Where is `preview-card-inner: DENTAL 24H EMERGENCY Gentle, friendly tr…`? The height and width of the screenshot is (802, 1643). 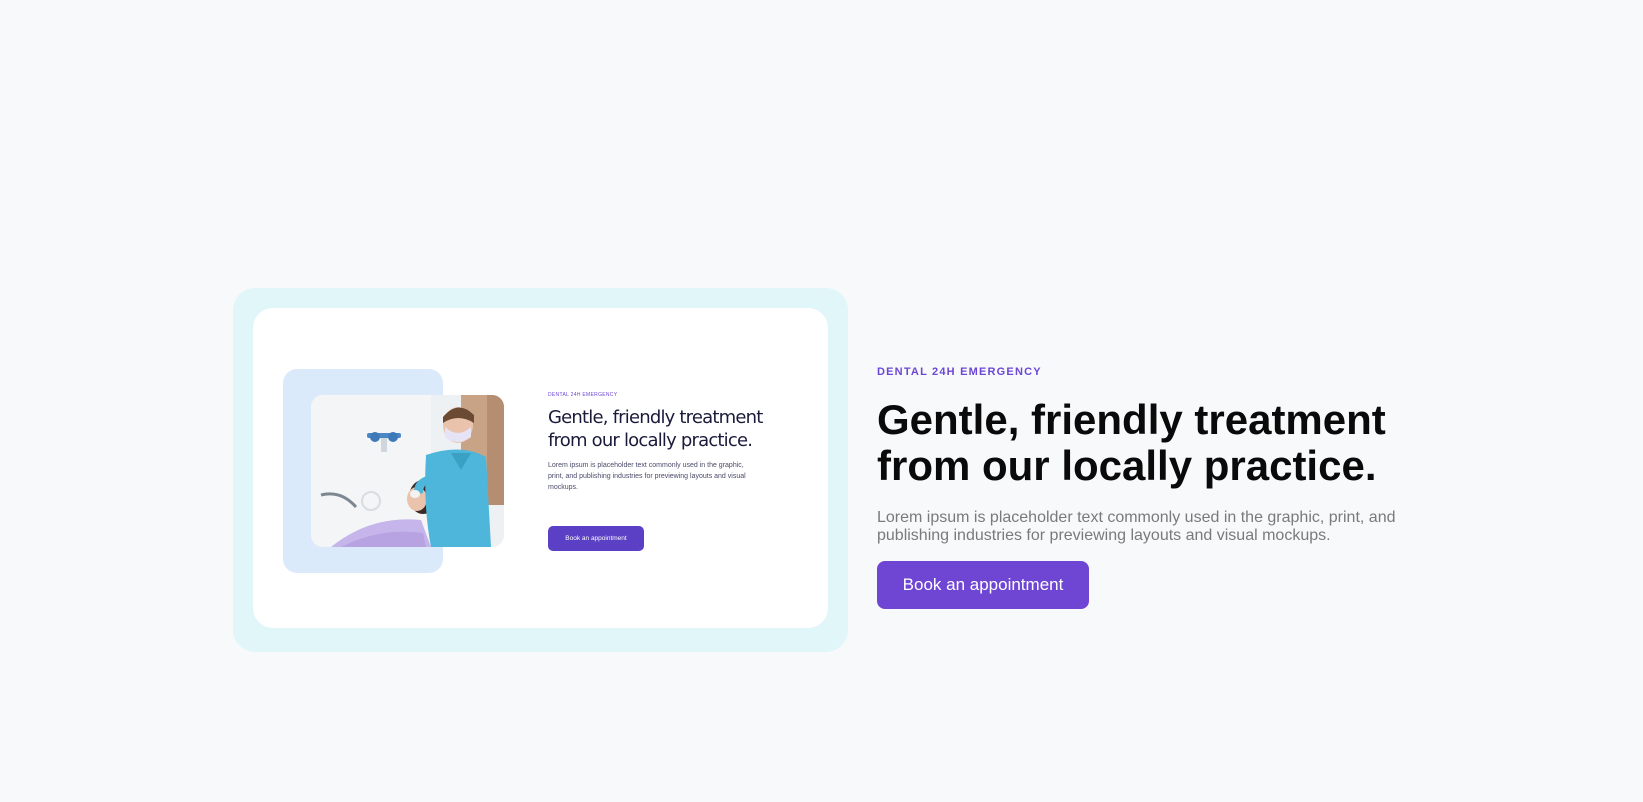 preview-card-inner: DENTAL 24H EMERGENCY Gentle, friendly tr… is located at coordinates (540, 468).